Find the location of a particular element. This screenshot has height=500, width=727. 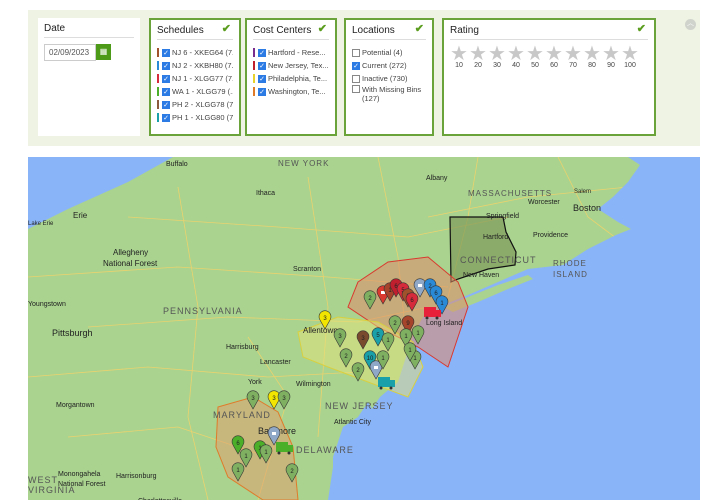

date-filter: Date 02/09/2023 ▦ is located at coordinates (89, 77).